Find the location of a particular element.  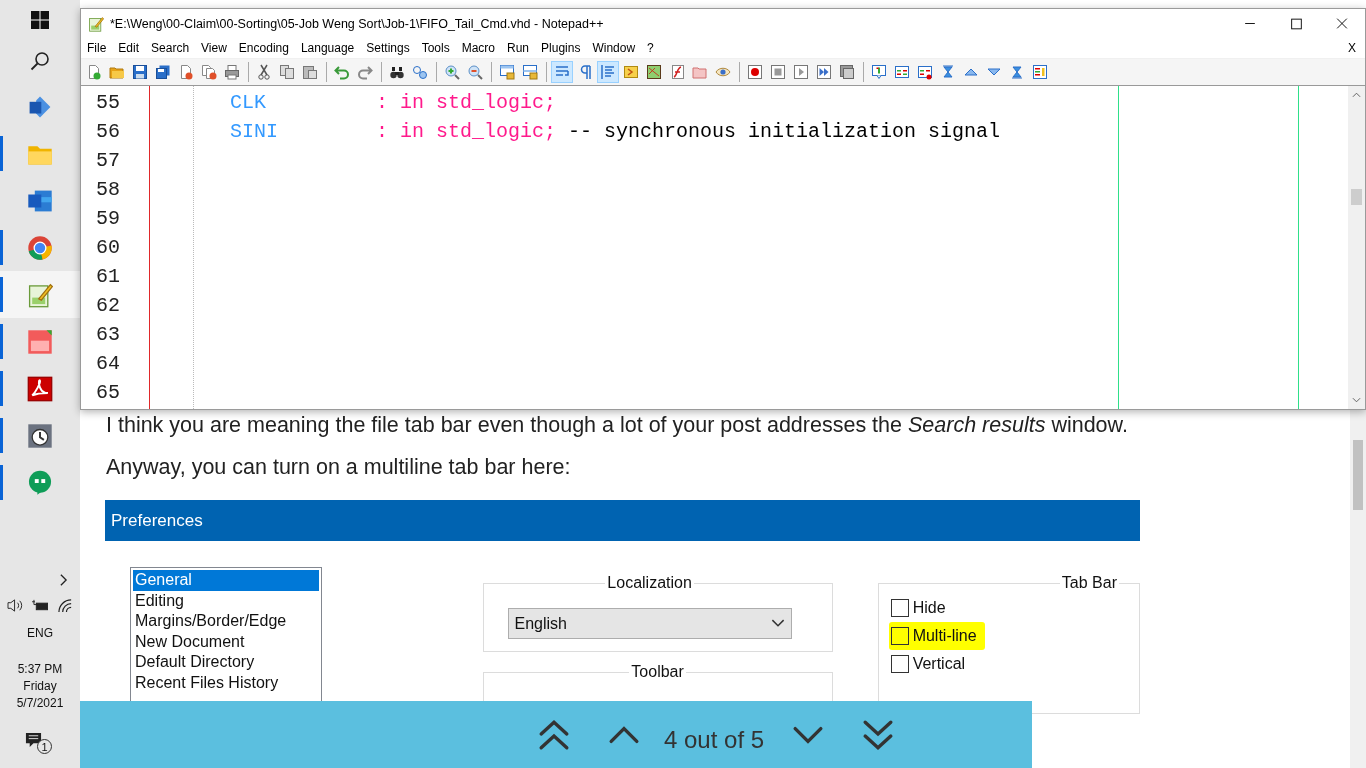

speech-bubble-icon is located at coordinates (40, 482).